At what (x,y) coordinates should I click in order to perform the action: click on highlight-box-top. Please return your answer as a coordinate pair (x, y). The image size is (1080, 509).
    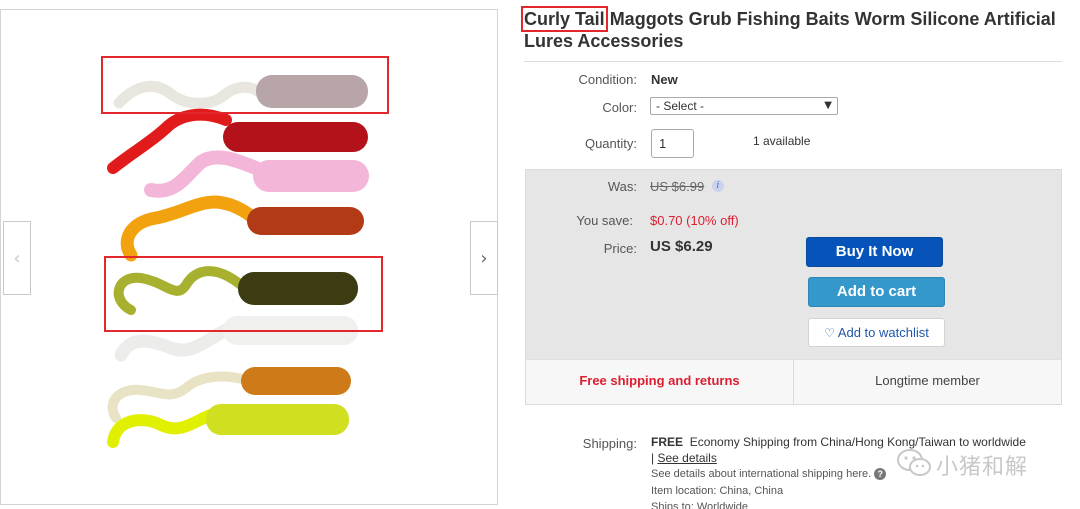
    Looking at the image, I should click on (245, 85).